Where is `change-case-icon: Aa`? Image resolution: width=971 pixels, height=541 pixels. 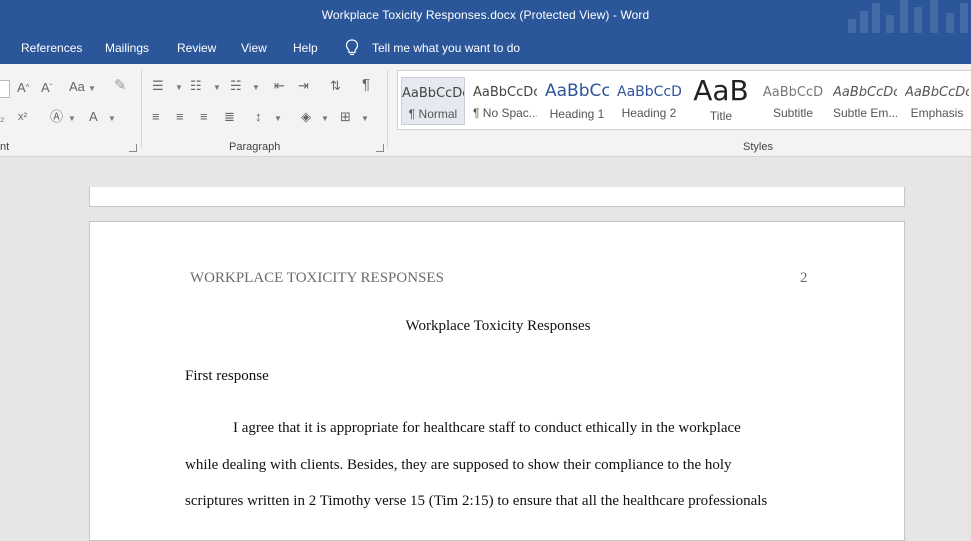 change-case-icon: Aa is located at coordinates (77, 87).